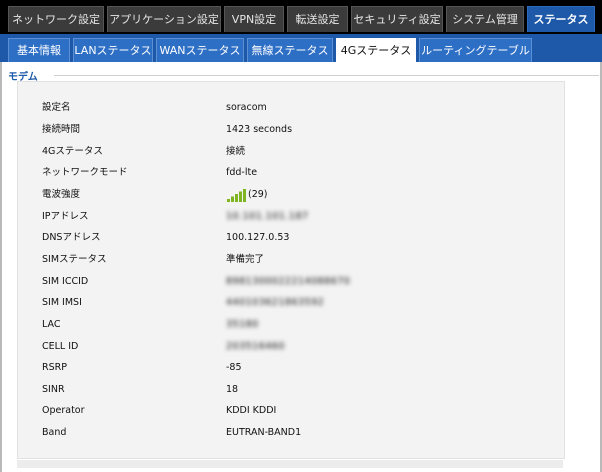 The height and width of the screenshot is (472, 602). Describe the element at coordinates (51, 324) in the screenshot. I see `lac-label: LAC` at that location.